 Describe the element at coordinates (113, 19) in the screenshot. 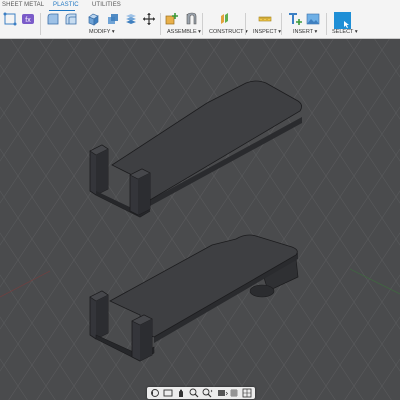

I see `combine-icon` at that location.